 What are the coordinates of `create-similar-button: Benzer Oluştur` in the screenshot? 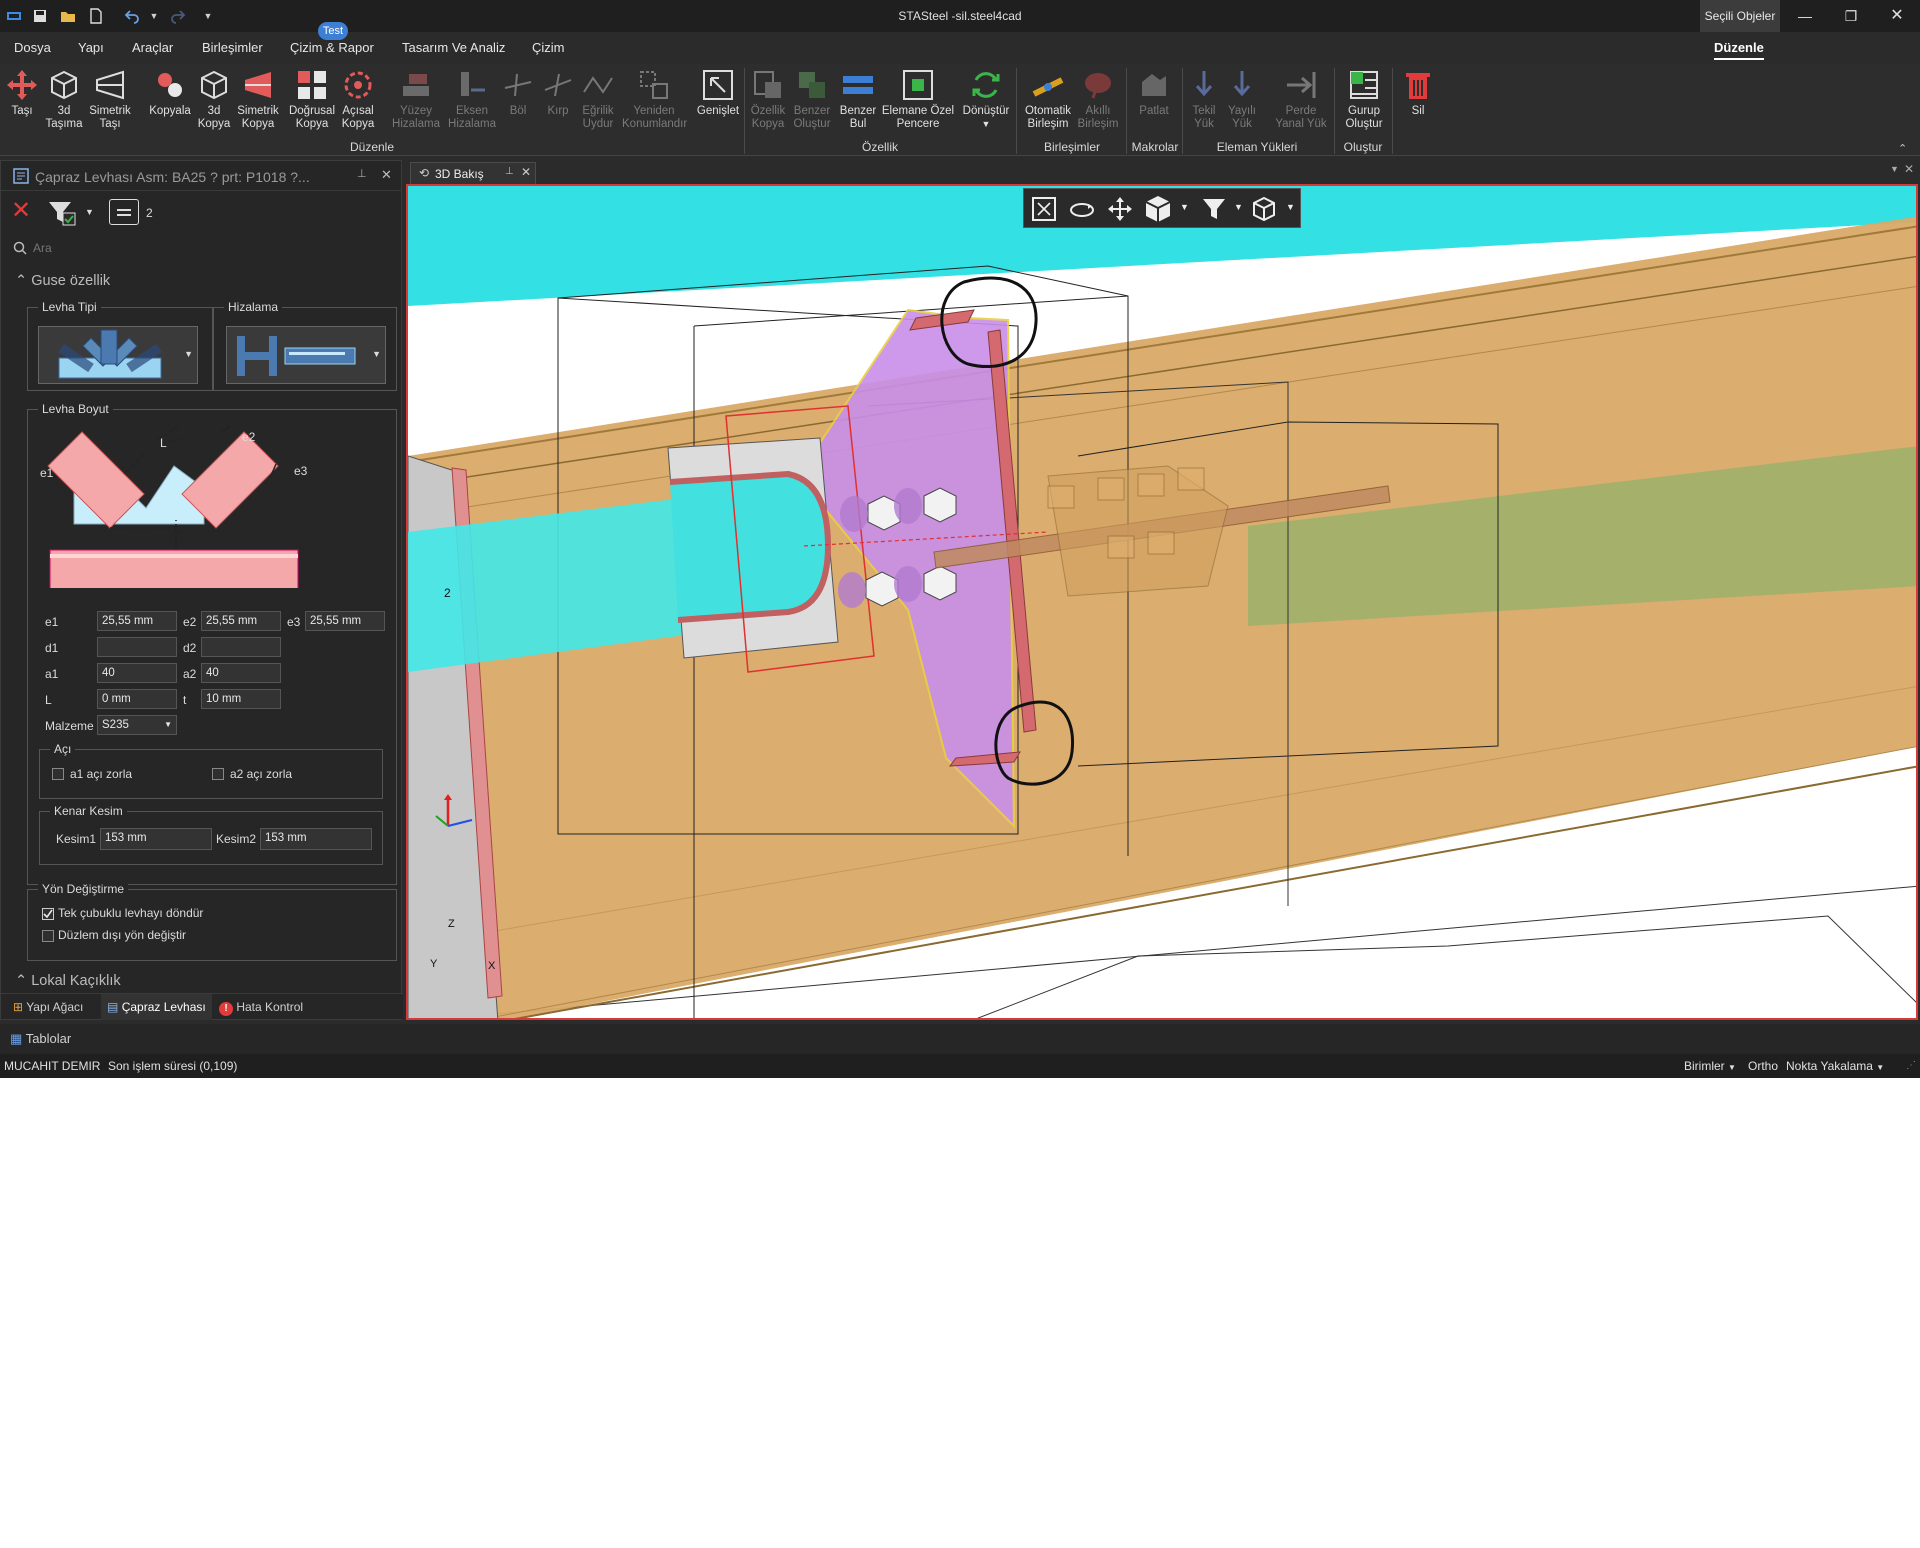 It's located at (812, 98).